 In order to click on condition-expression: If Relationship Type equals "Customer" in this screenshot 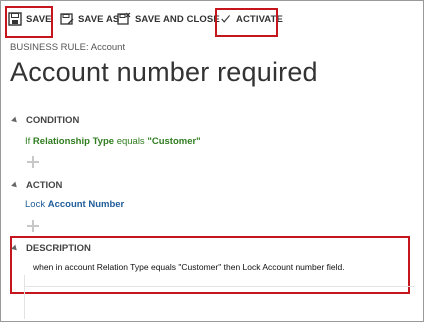, I will do `click(113, 141)`.